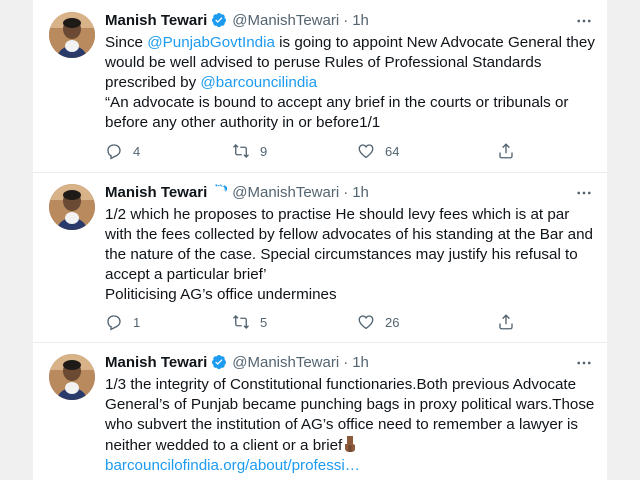 The height and width of the screenshot is (480, 640). I want to click on retweet-count: 9, so click(264, 151).